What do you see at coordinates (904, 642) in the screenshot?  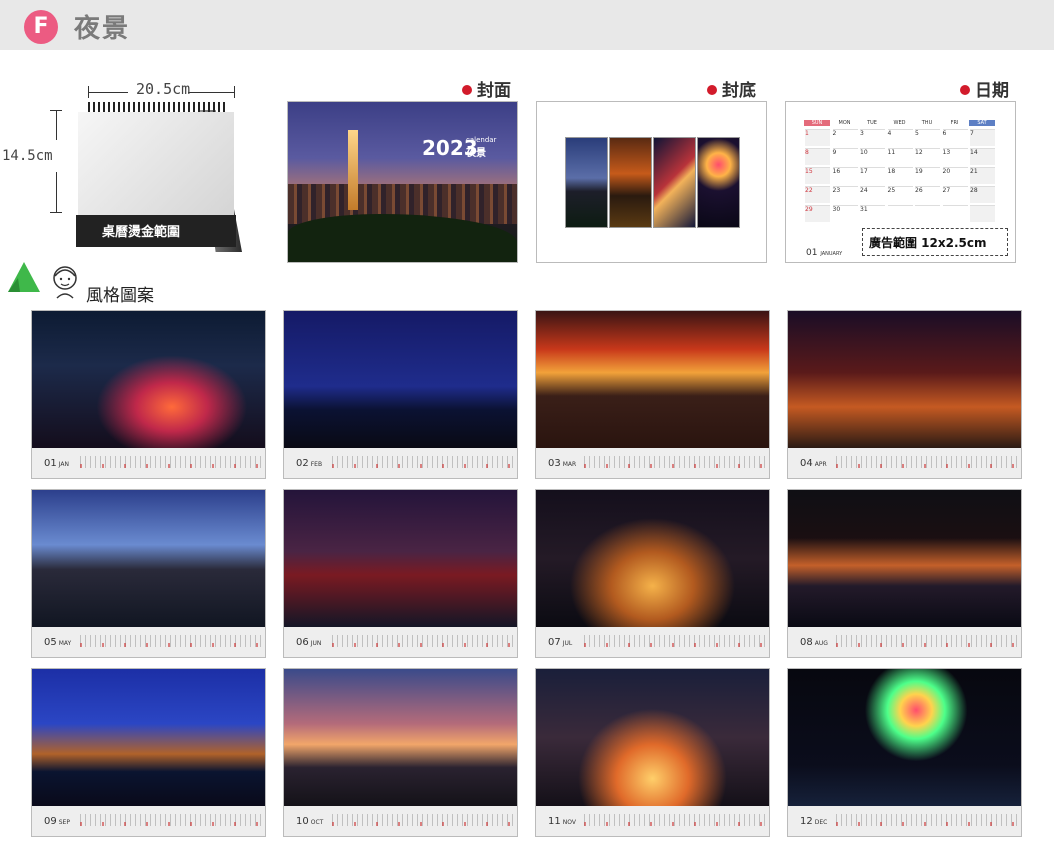 I see `month-date-strip: 08 AUG` at bounding box center [904, 642].